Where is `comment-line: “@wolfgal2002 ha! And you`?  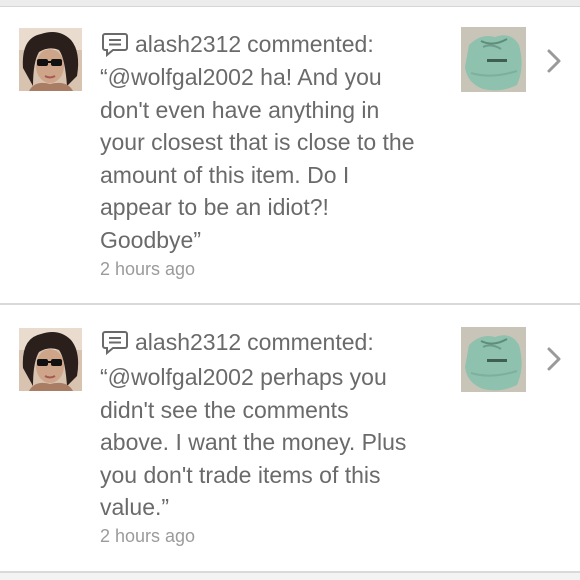
comment-line: “@wolfgal2002 ha! And you is located at coordinates (241, 77).